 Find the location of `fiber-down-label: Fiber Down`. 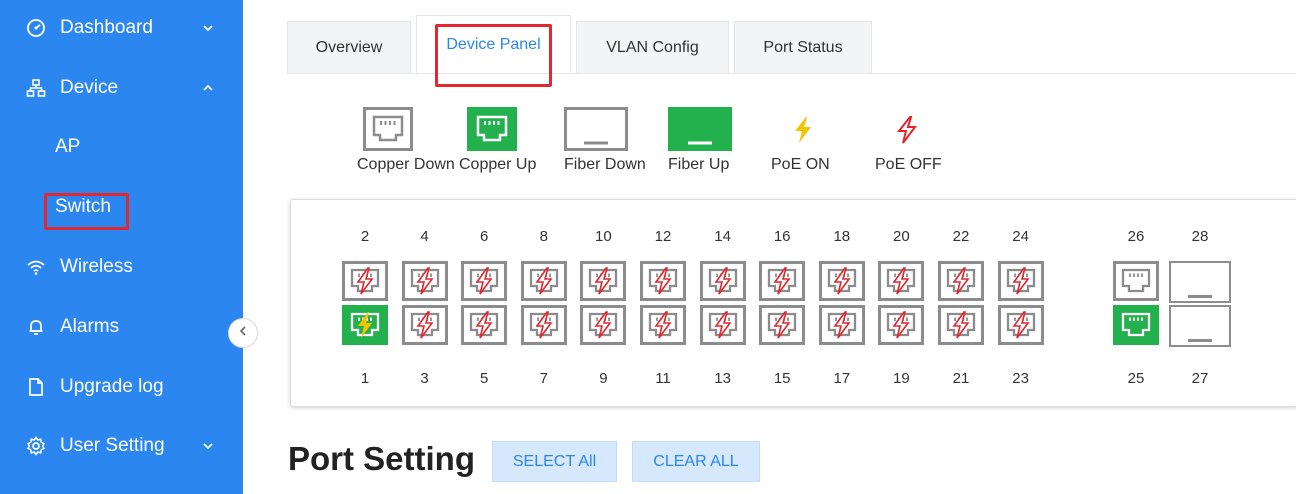

fiber-down-label: Fiber Down is located at coordinates (605, 164).